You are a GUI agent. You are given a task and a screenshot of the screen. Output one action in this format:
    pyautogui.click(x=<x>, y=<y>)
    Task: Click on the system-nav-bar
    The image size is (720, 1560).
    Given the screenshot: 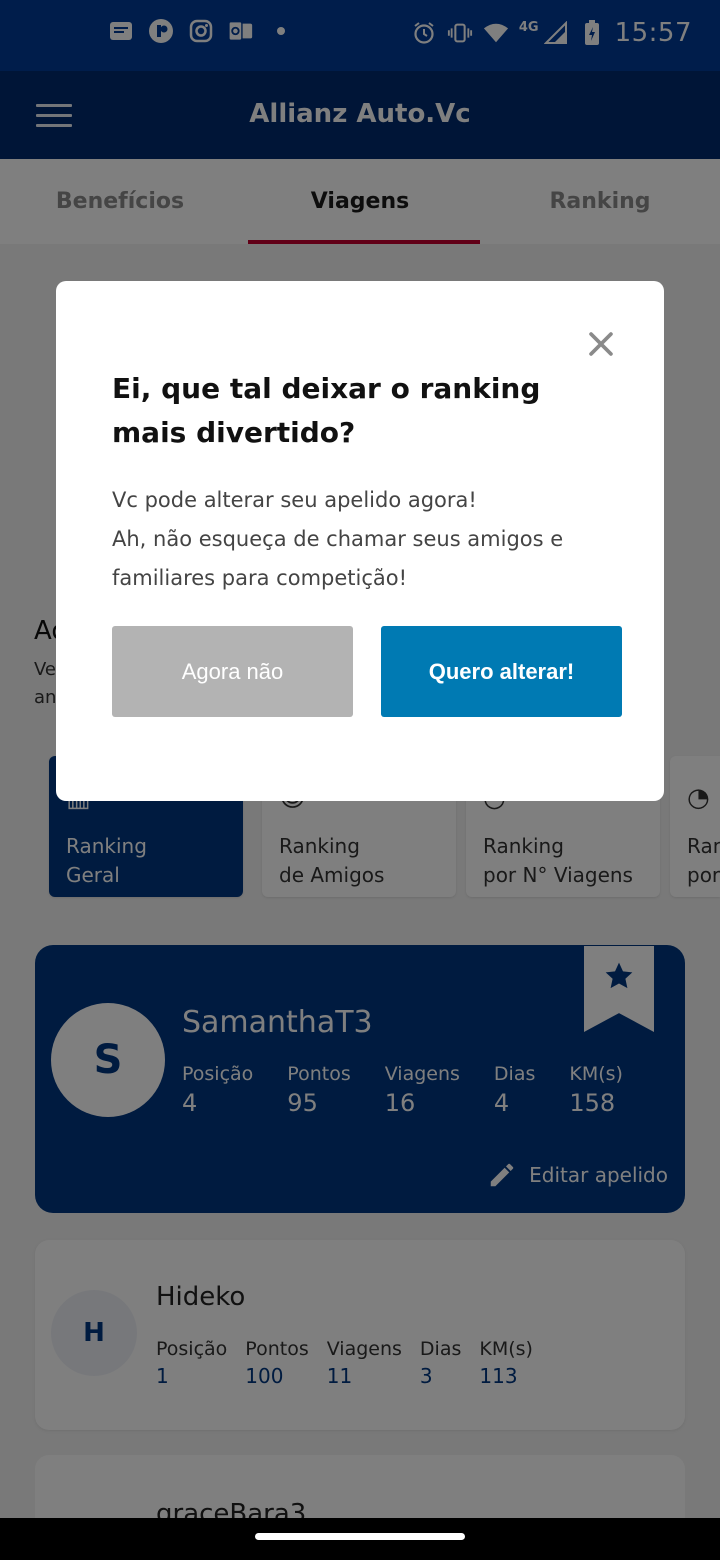 What is the action you would take?
    pyautogui.click(x=360, y=1539)
    